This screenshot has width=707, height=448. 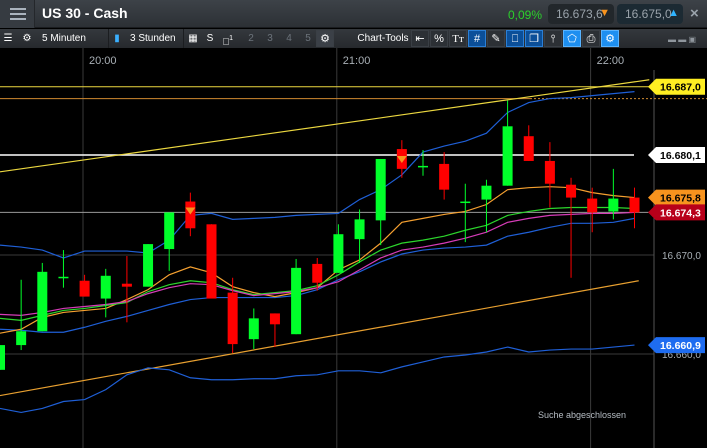 What do you see at coordinates (308, 38) in the screenshot?
I see `layout-5-button: 5` at bounding box center [308, 38].